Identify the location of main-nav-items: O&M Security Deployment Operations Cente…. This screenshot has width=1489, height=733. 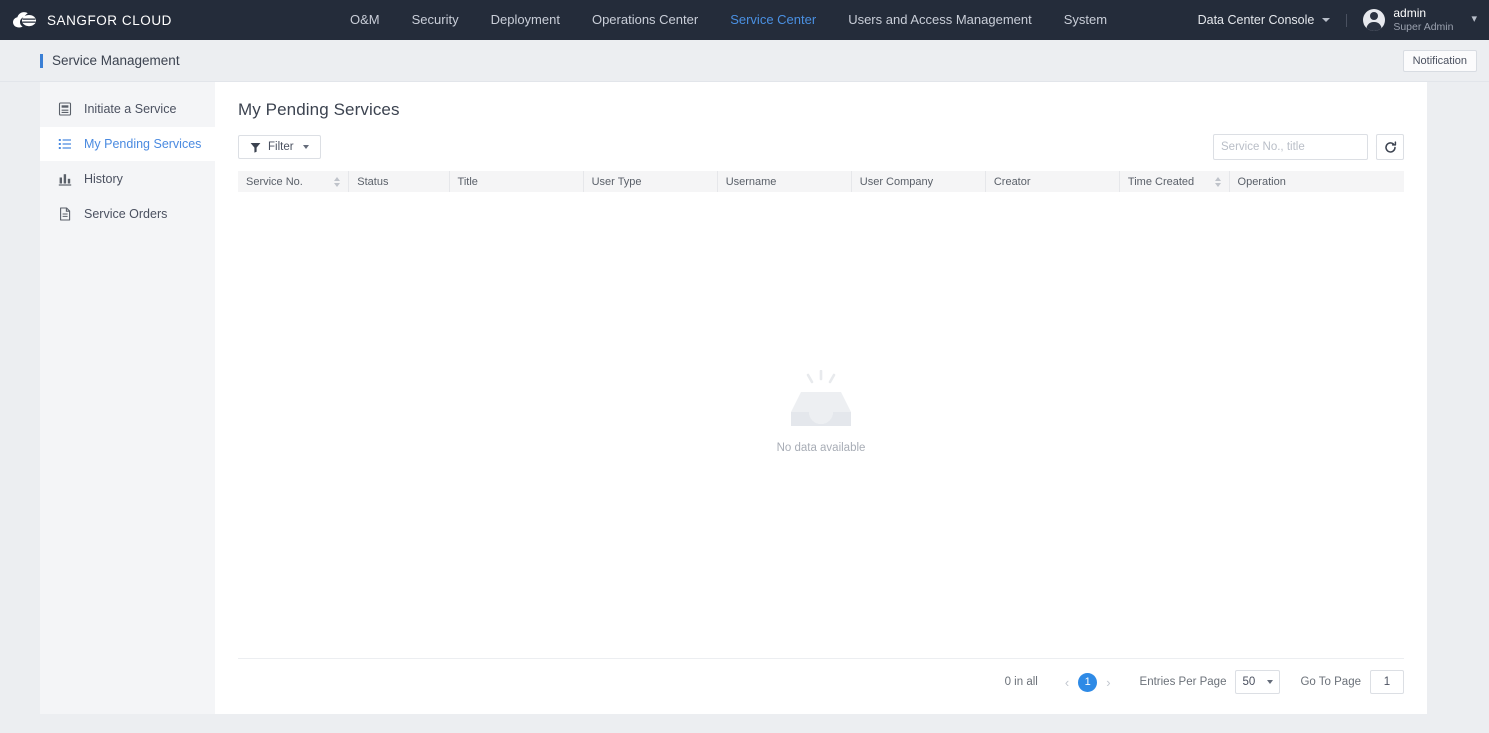
(736, 20).